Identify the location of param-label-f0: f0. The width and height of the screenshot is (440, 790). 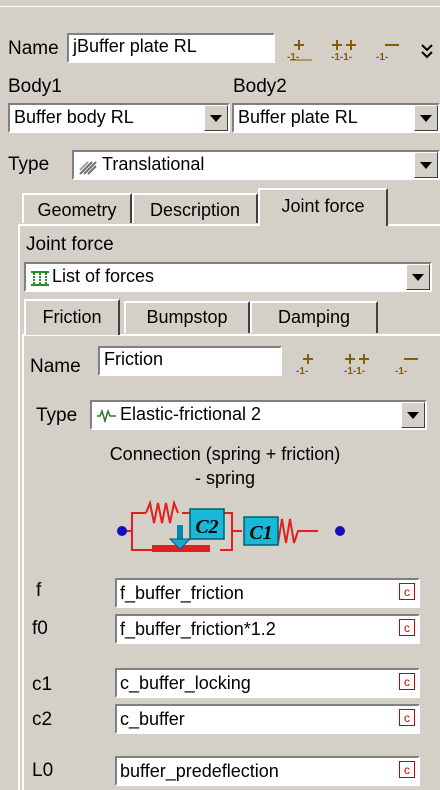
(40, 628).